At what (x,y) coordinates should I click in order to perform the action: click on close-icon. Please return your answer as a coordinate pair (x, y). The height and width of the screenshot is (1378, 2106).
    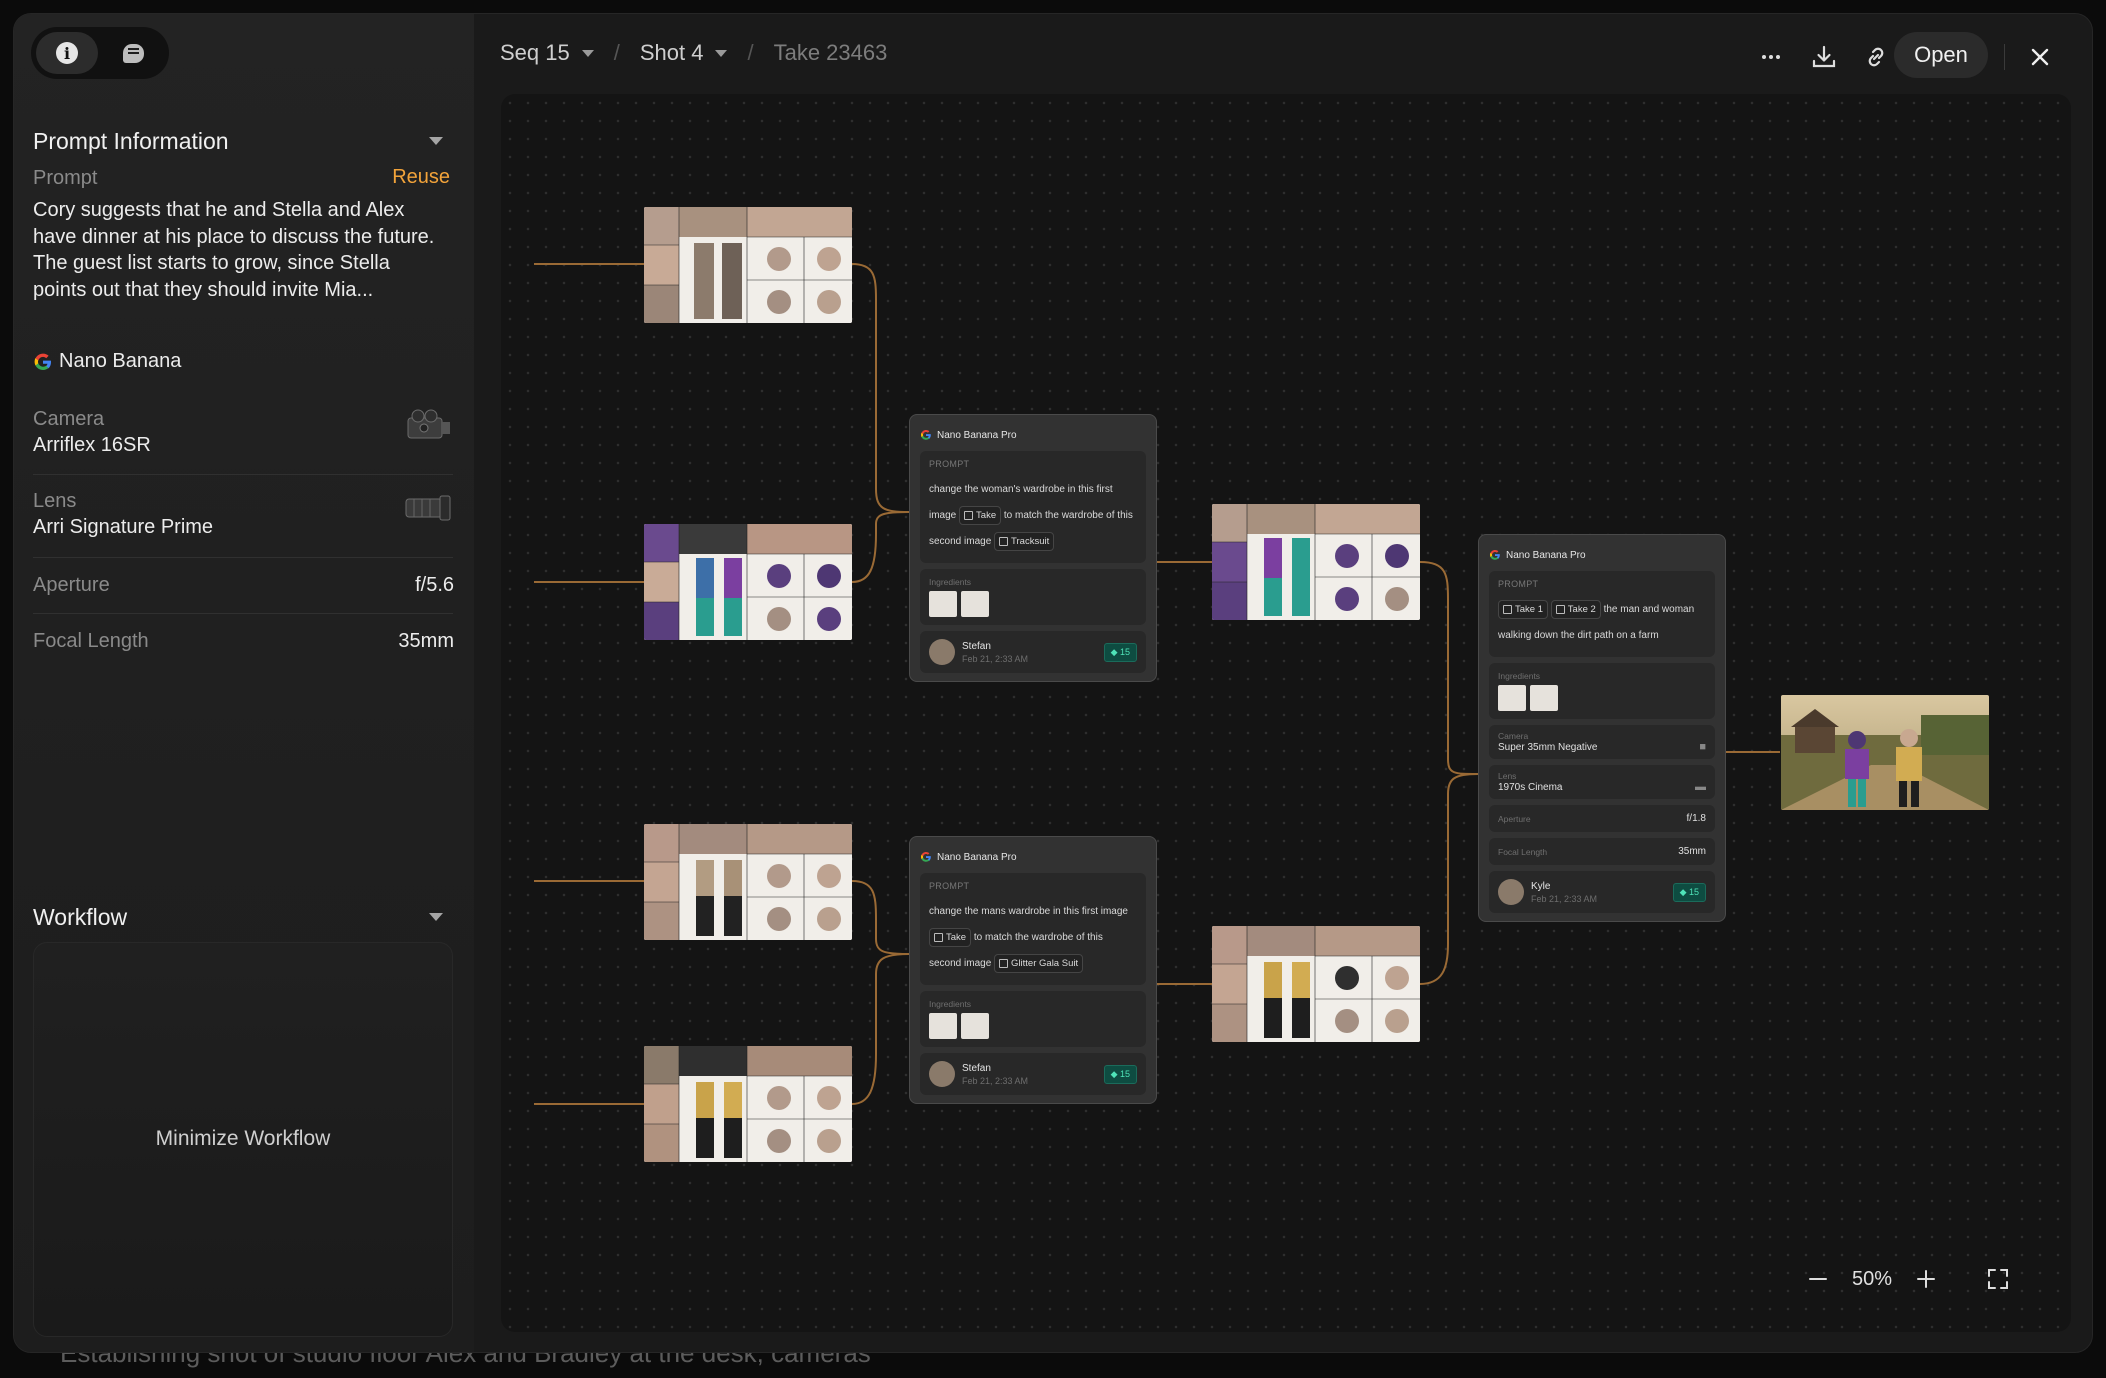
    Looking at the image, I should click on (2040, 57).